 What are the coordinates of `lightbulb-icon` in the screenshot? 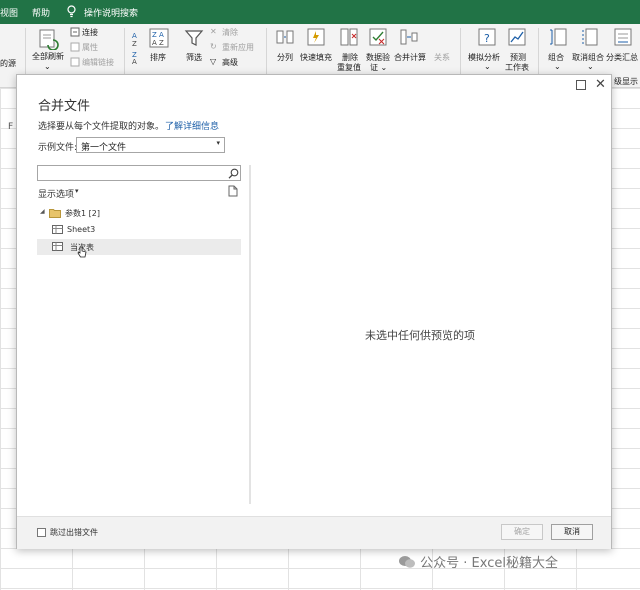 It's located at (71, 11).